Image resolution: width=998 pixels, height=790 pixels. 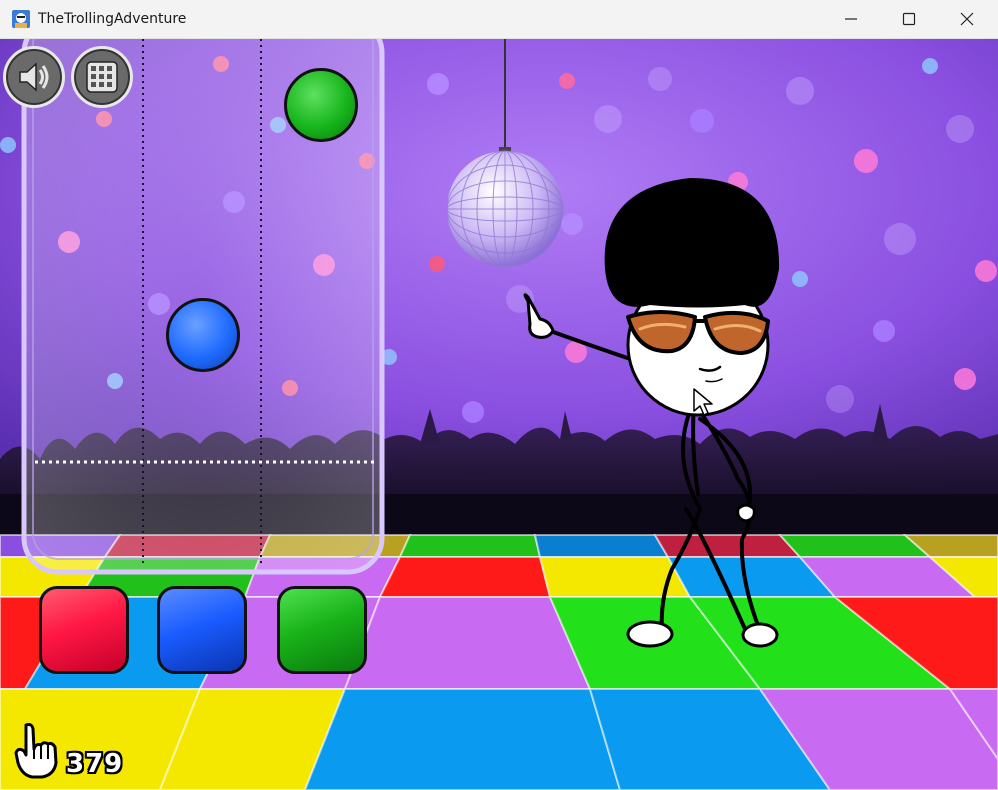 I want to click on red-pad-button, so click(x=84, y=630).